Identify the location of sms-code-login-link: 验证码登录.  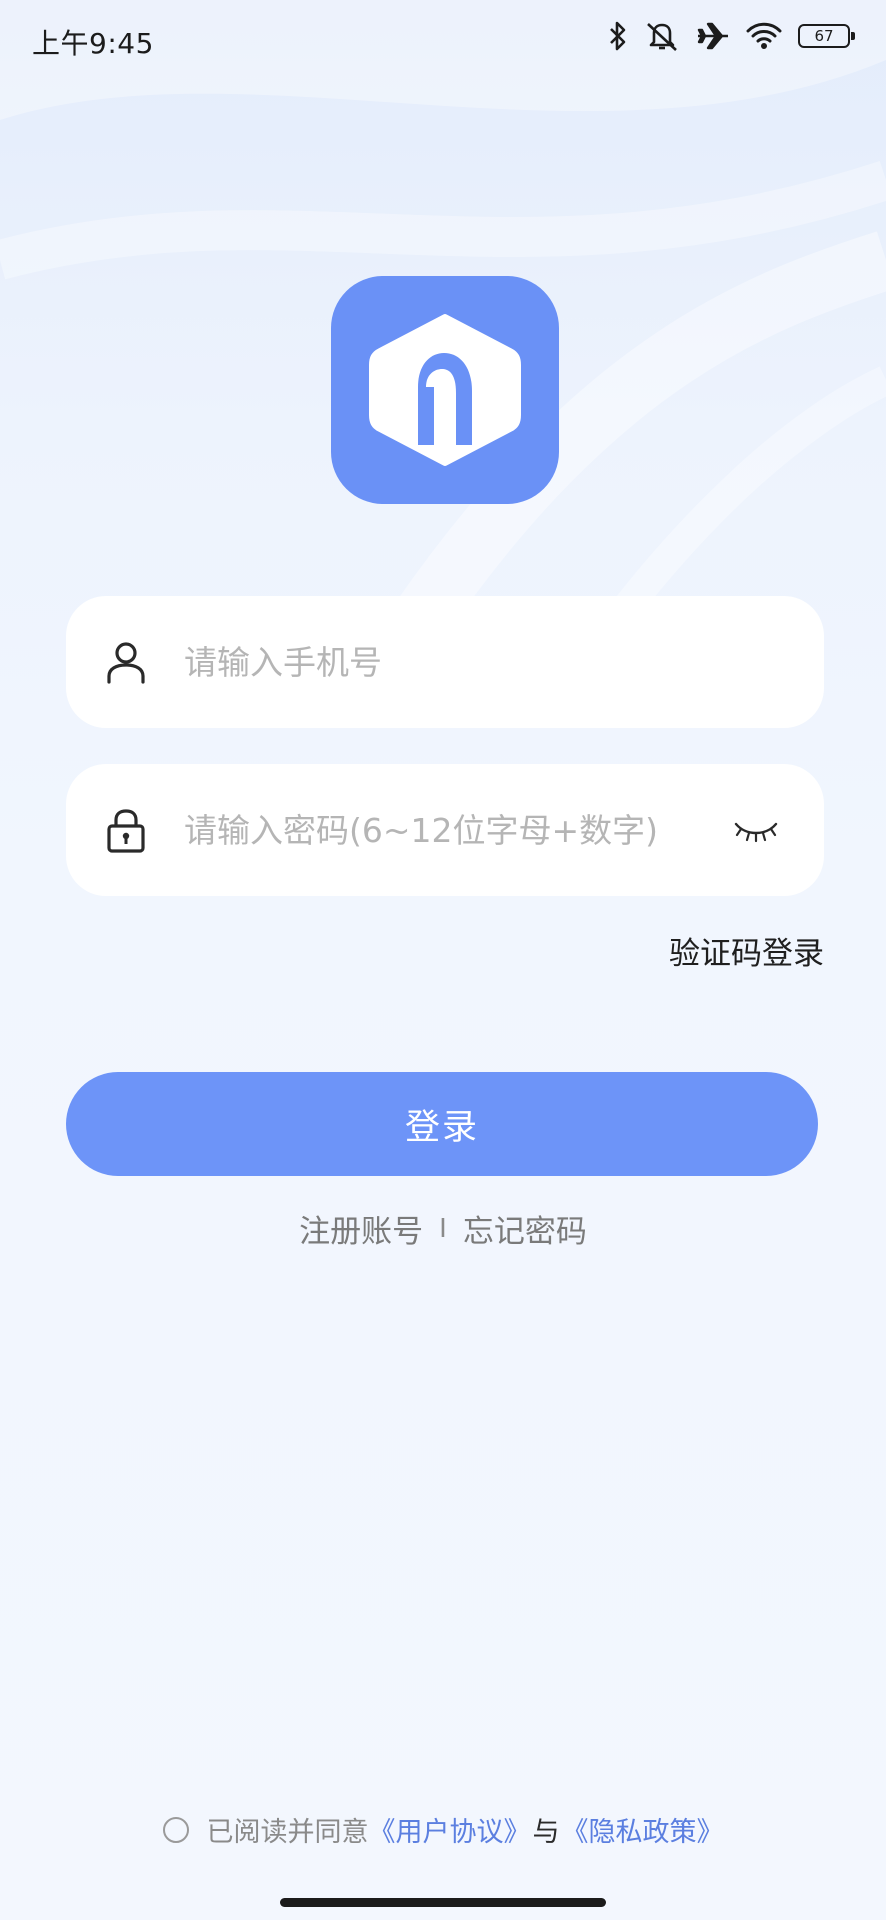
(746, 950).